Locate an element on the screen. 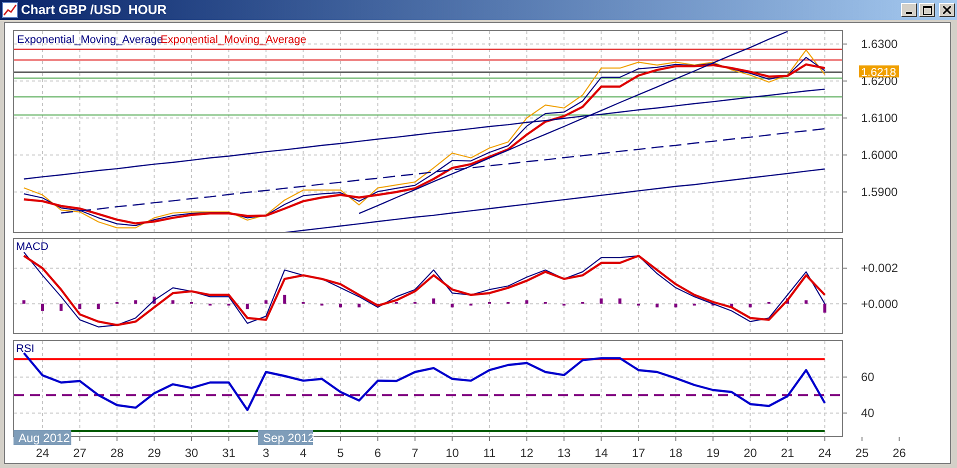  panel-title: MACD is located at coordinates (32, 247).